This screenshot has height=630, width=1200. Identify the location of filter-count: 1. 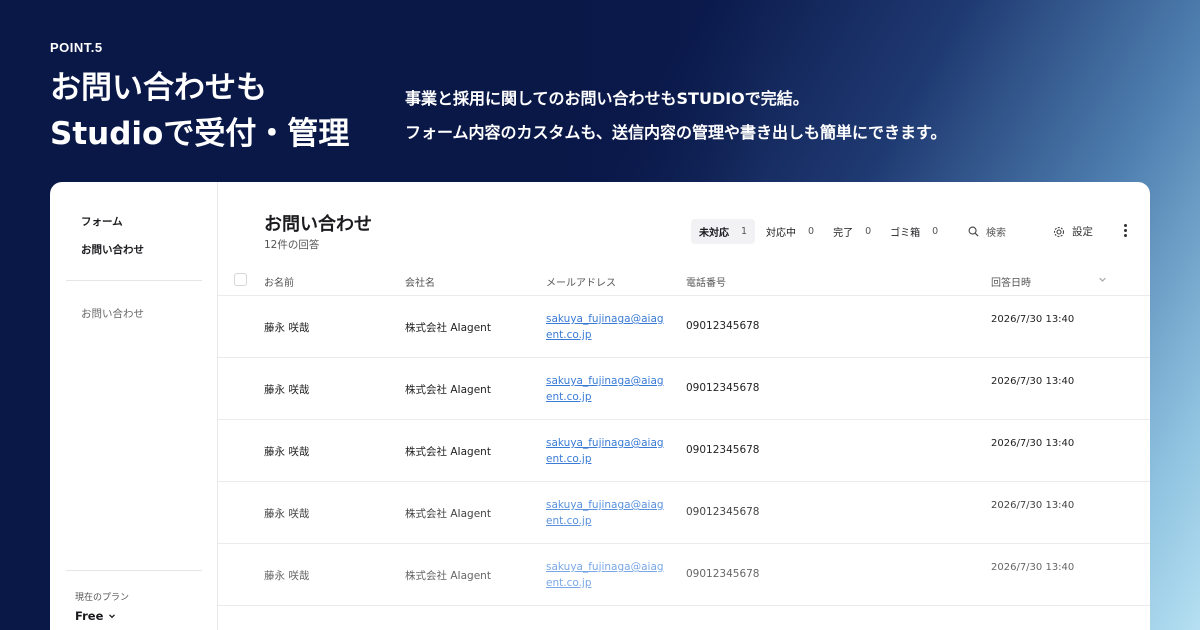
(744, 231).